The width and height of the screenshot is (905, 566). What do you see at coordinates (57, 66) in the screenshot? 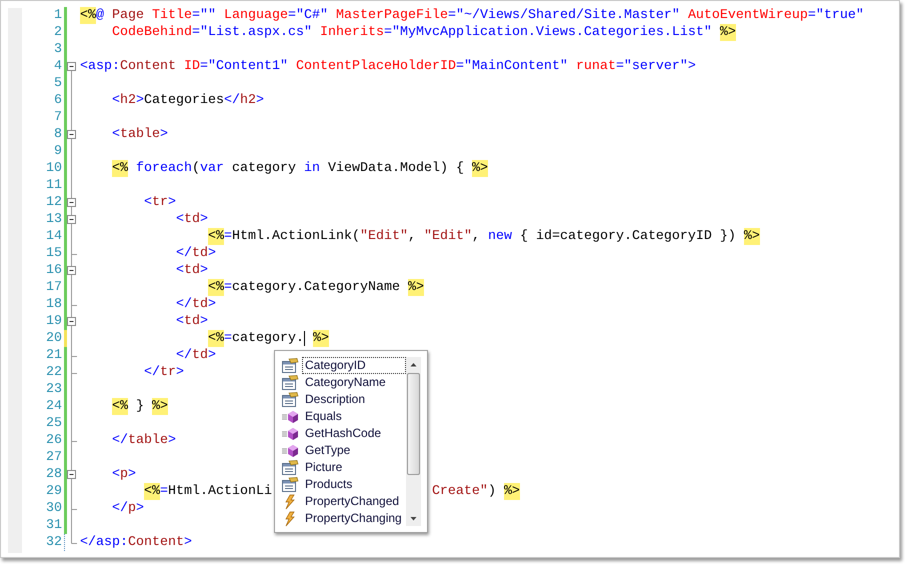
I see `line-number: 4` at bounding box center [57, 66].